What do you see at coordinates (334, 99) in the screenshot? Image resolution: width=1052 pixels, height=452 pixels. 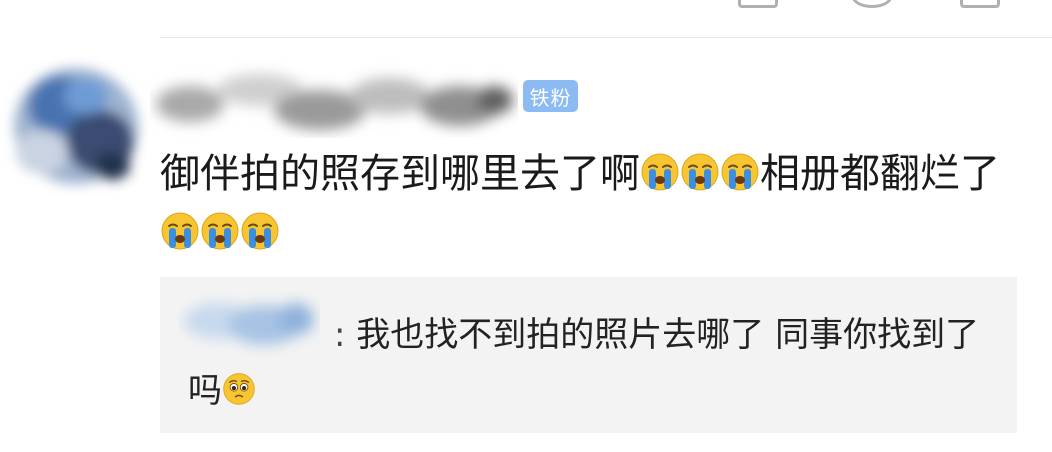 I see `username-blurred` at bounding box center [334, 99].